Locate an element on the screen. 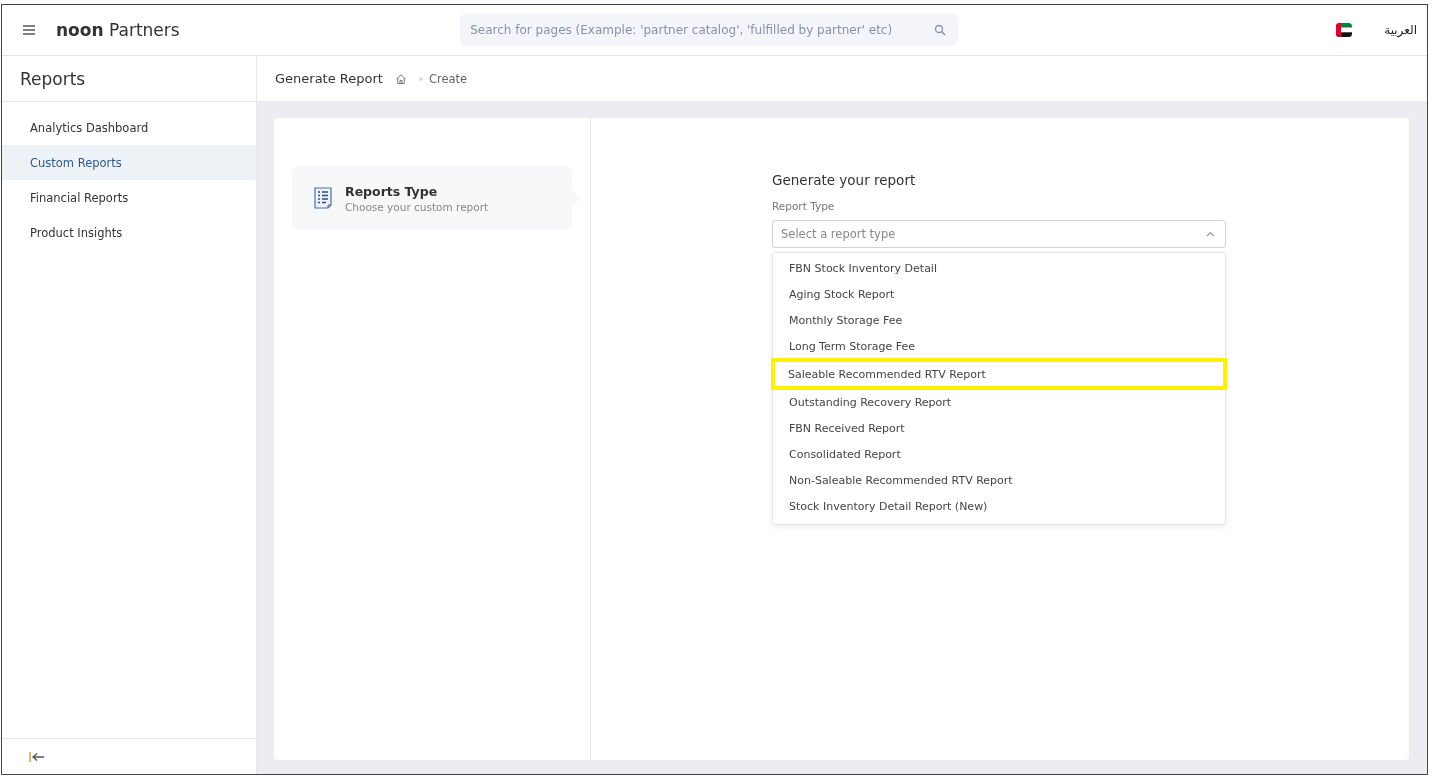 The image size is (1433, 779). step-title: Reports Type is located at coordinates (392, 191).